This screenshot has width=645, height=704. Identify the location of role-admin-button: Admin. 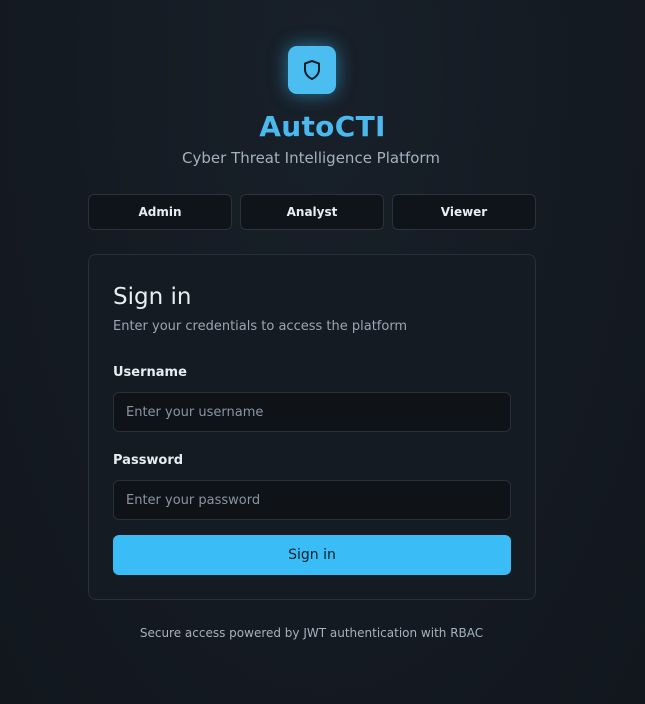
(160, 212).